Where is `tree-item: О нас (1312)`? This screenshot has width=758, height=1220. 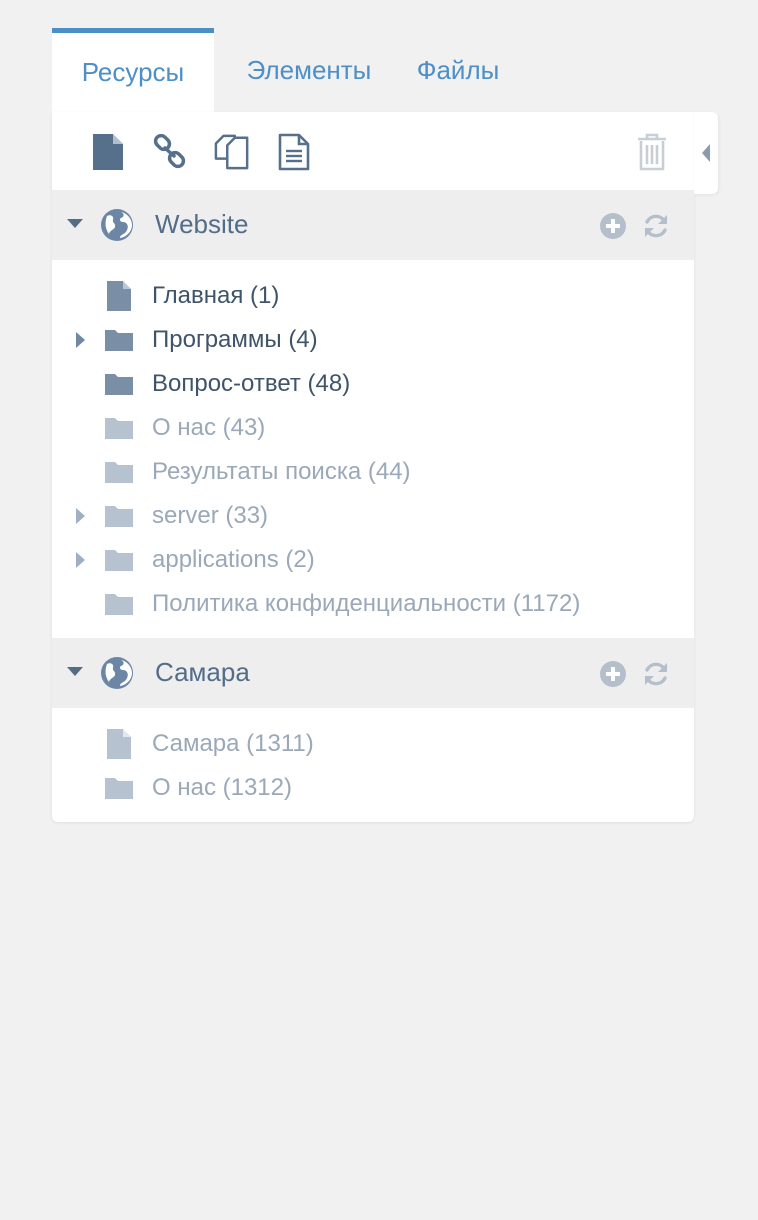 tree-item: О нас (1312) is located at coordinates (373, 788).